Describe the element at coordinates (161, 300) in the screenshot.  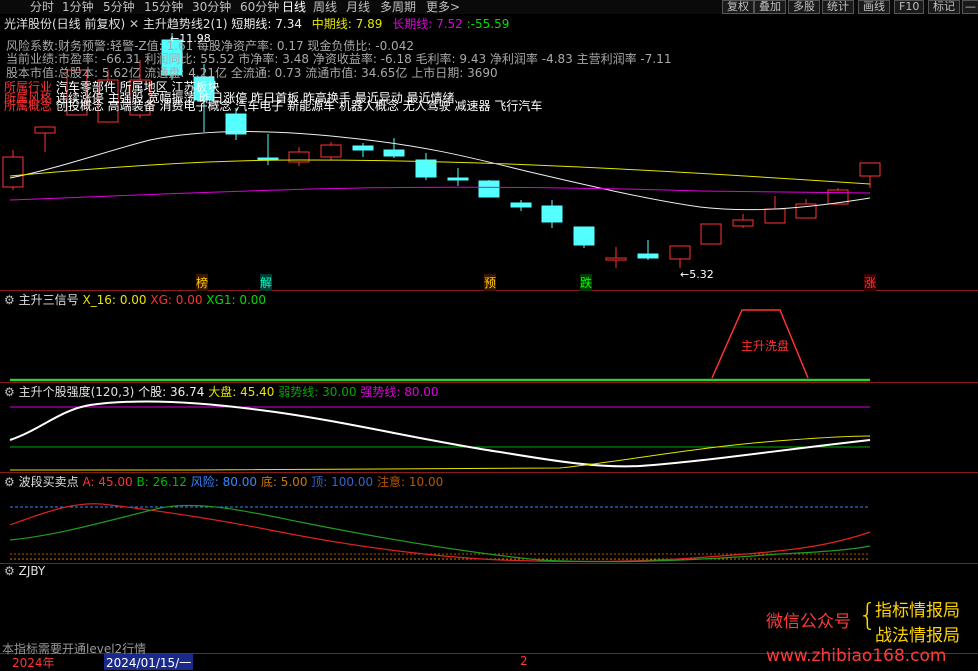
I see `xg-label: XG:` at that location.